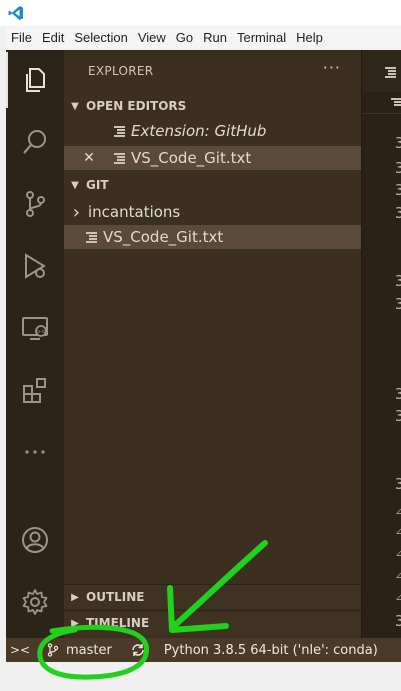 The image size is (401, 691). I want to click on timeline-section: ▶ TIMELINE, so click(212, 622).